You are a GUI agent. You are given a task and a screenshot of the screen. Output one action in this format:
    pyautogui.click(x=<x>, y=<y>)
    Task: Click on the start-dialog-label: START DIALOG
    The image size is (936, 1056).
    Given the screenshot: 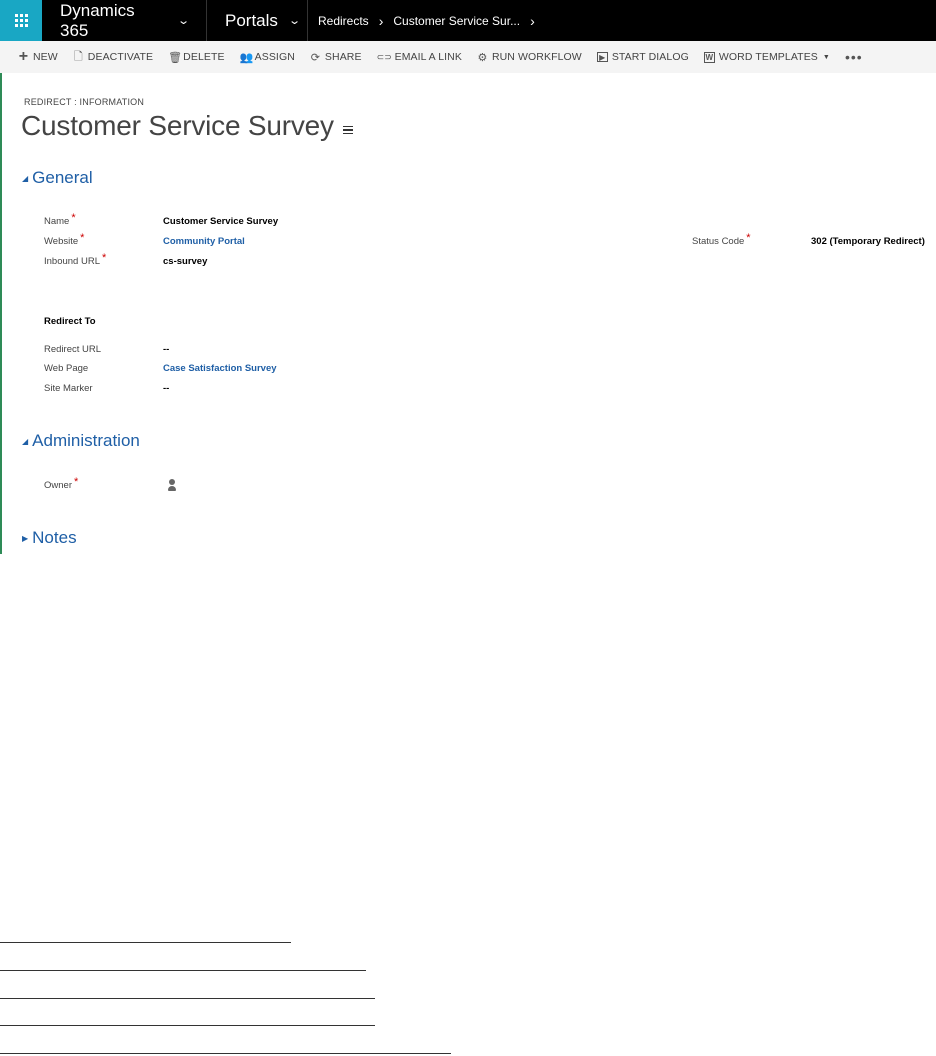 What is the action you would take?
    pyautogui.click(x=650, y=57)
    